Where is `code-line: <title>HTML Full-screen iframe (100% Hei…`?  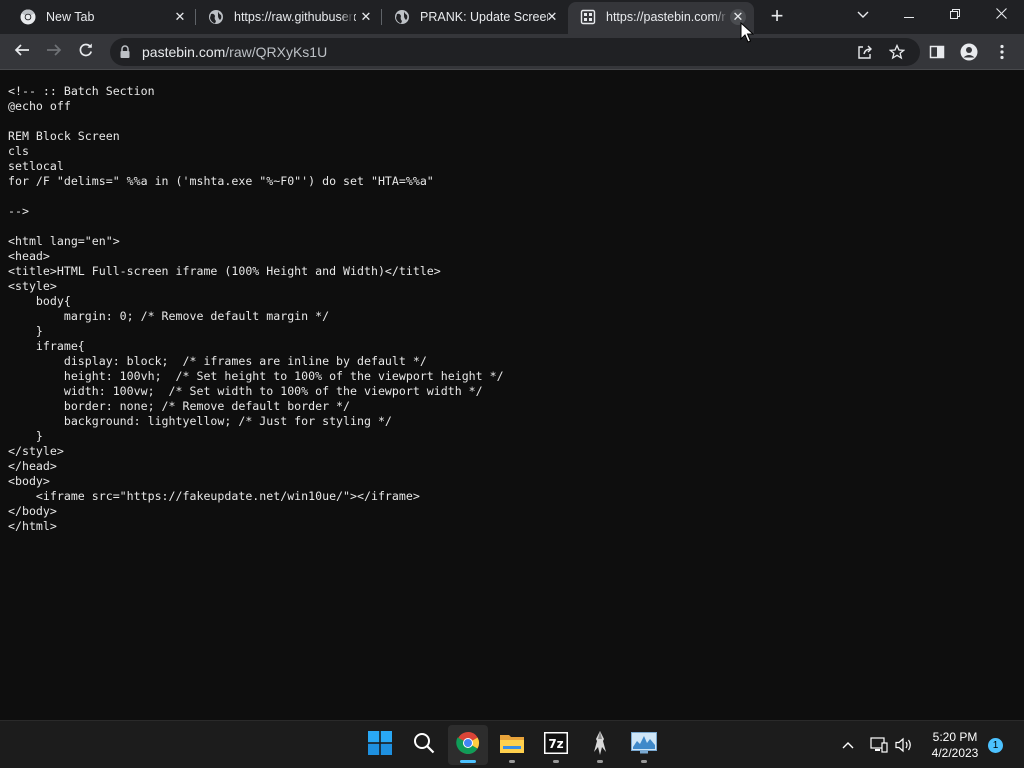
code-line: <title>HTML Full-screen iframe (100% Hei… is located at coordinates (224, 271).